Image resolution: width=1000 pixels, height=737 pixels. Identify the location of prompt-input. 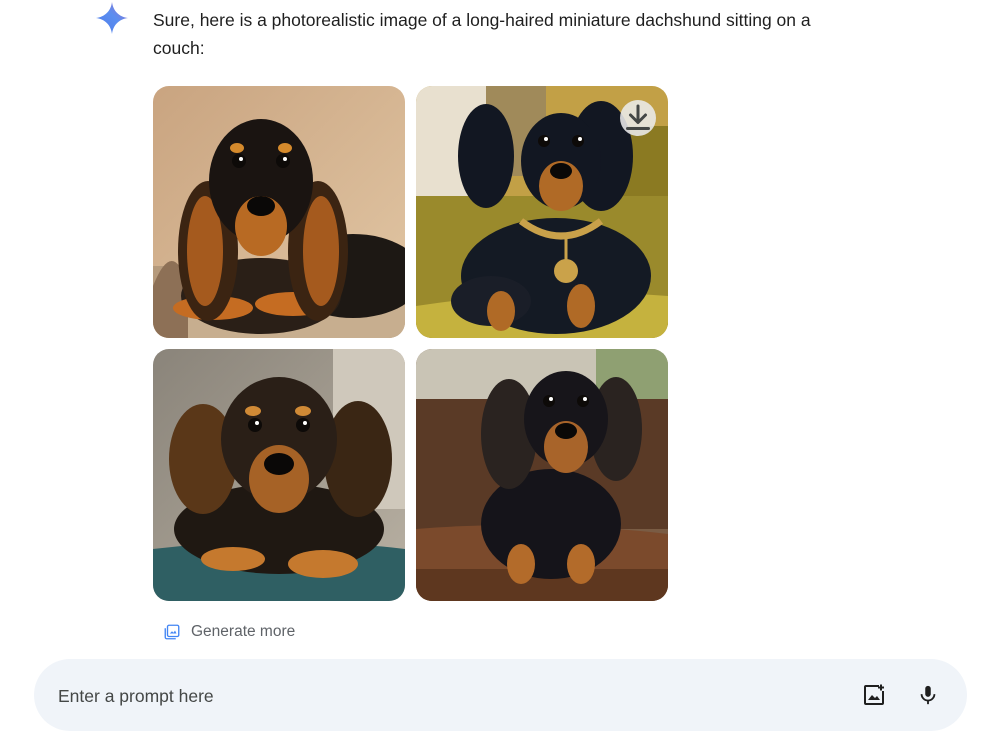
(438, 696).